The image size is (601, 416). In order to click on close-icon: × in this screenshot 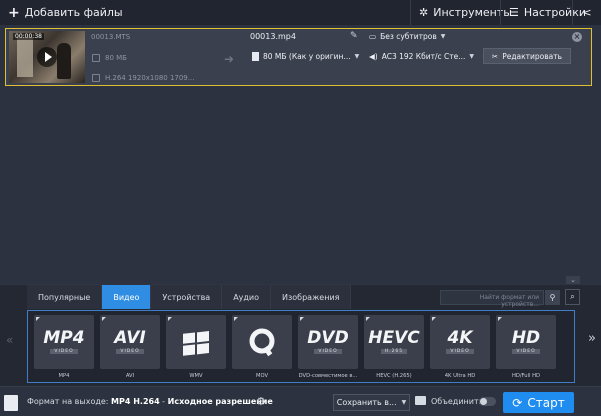, I will do `click(577, 37)`.